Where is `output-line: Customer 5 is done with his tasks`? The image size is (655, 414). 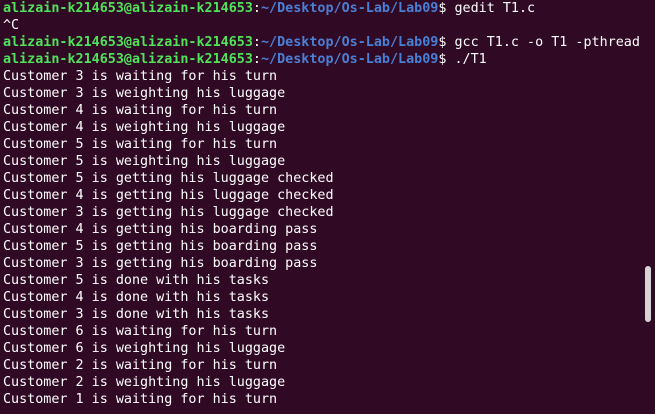 output-line: Customer 5 is done with his tasks is located at coordinates (136, 280).